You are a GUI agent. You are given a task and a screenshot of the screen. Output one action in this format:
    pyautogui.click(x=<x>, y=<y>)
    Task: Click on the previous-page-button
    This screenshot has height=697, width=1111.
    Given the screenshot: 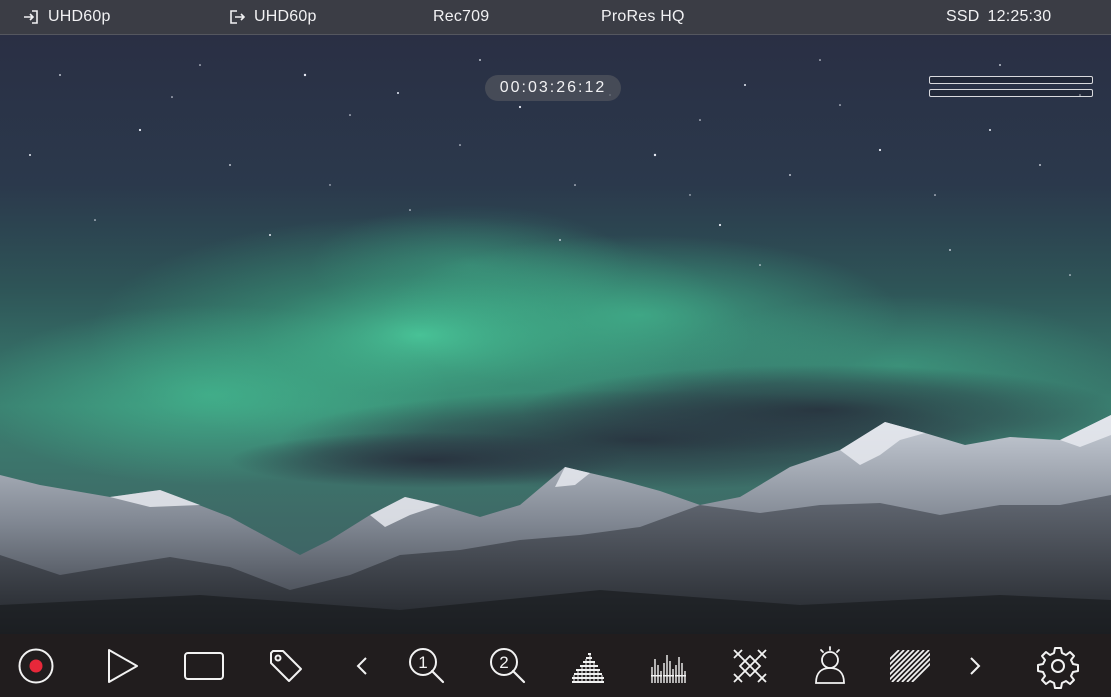 What is the action you would take?
    pyautogui.click(x=362, y=666)
    